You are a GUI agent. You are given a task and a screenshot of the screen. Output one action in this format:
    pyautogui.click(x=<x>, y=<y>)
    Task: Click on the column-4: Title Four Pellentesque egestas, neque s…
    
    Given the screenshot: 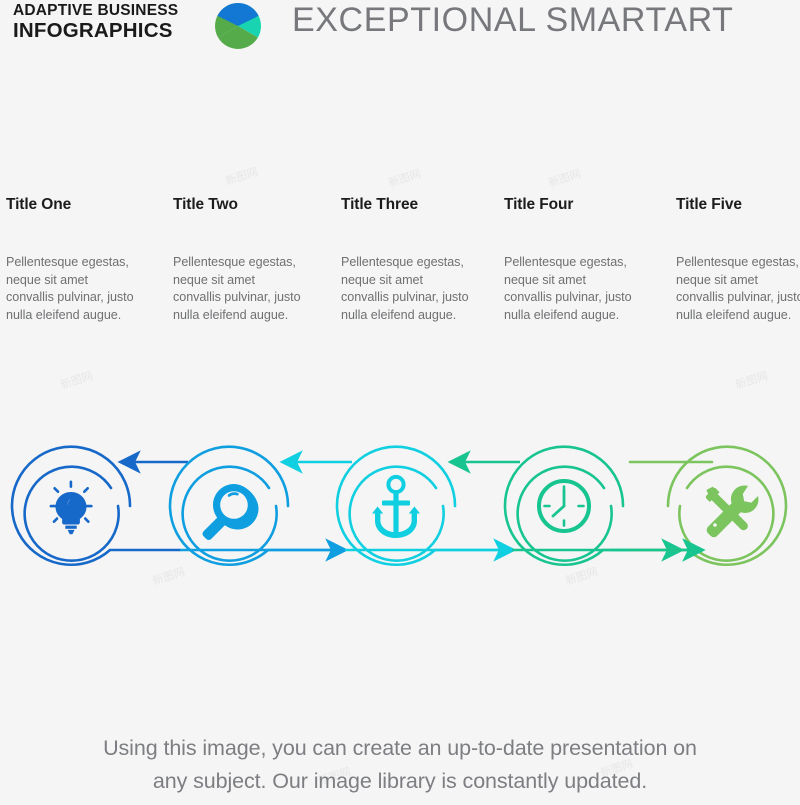 What is the action you would take?
    pyautogui.click(x=568, y=260)
    